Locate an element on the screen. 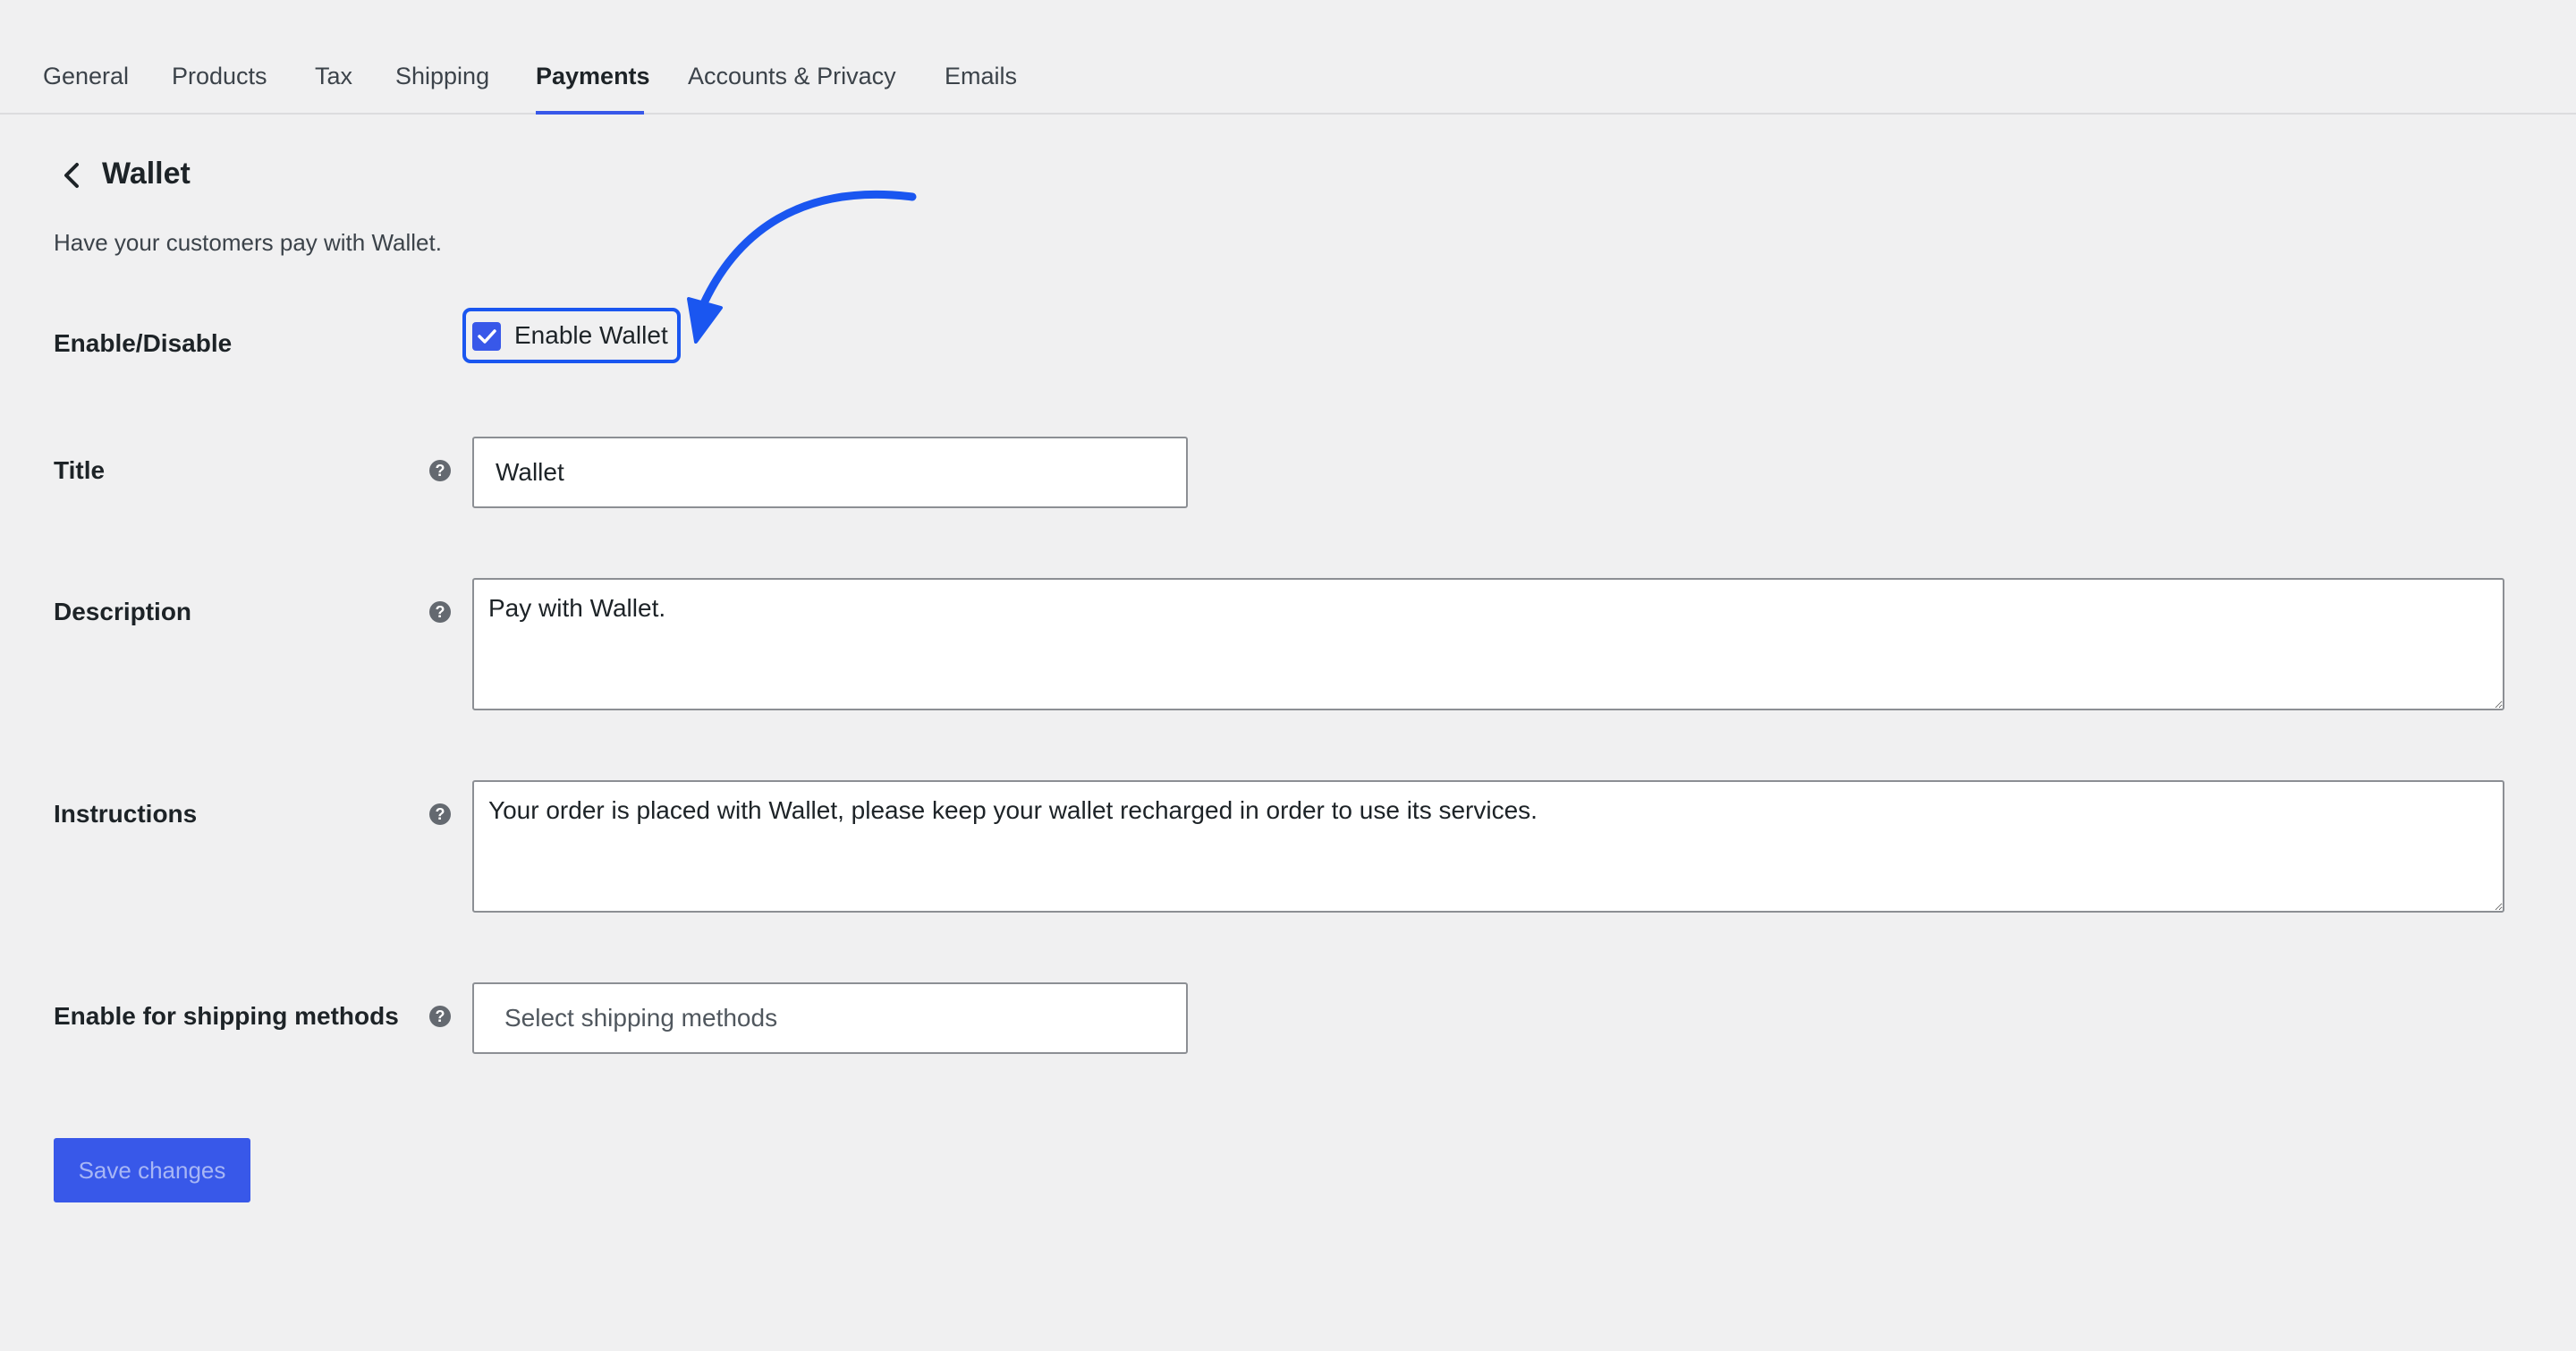 This screenshot has height=1351, width=2576. title-input is located at coordinates (830, 473).